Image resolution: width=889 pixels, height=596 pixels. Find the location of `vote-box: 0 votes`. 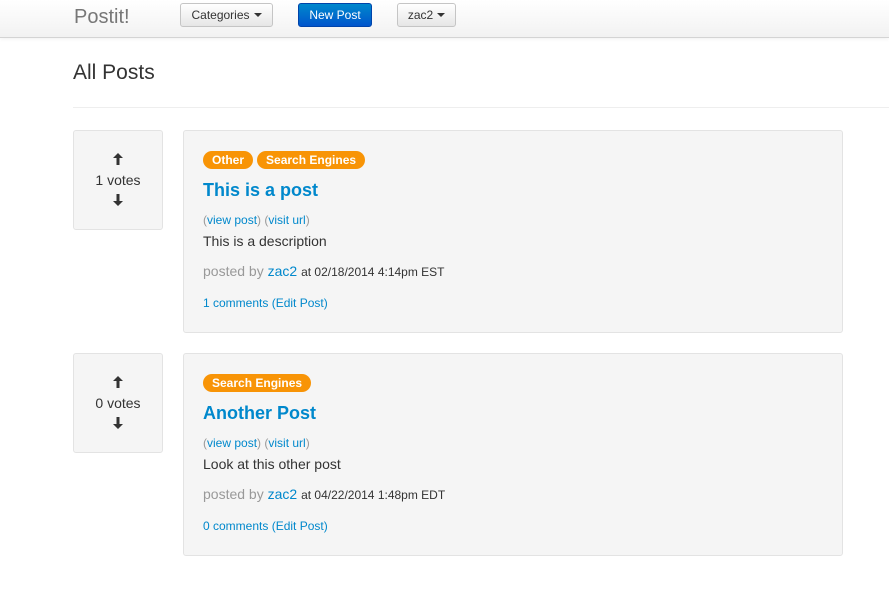

vote-box: 0 votes is located at coordinates (118, 403).